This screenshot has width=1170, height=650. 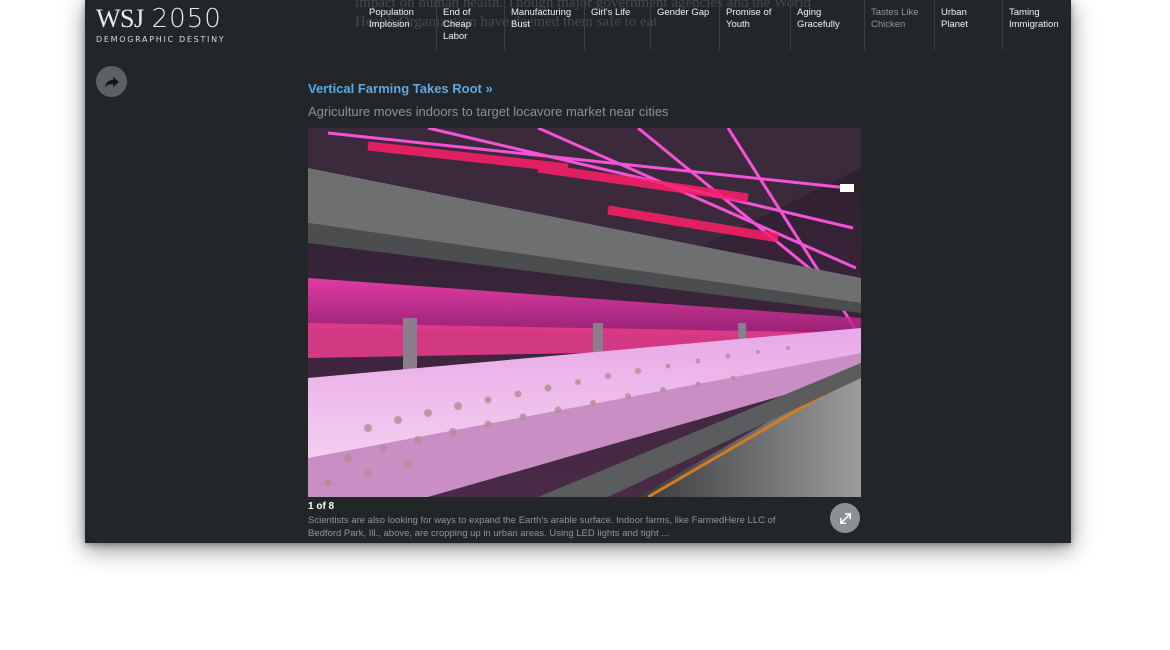 I want to click on nav-item-aging-gracefully: Aging Gracefully, so click(x=827, y=25).